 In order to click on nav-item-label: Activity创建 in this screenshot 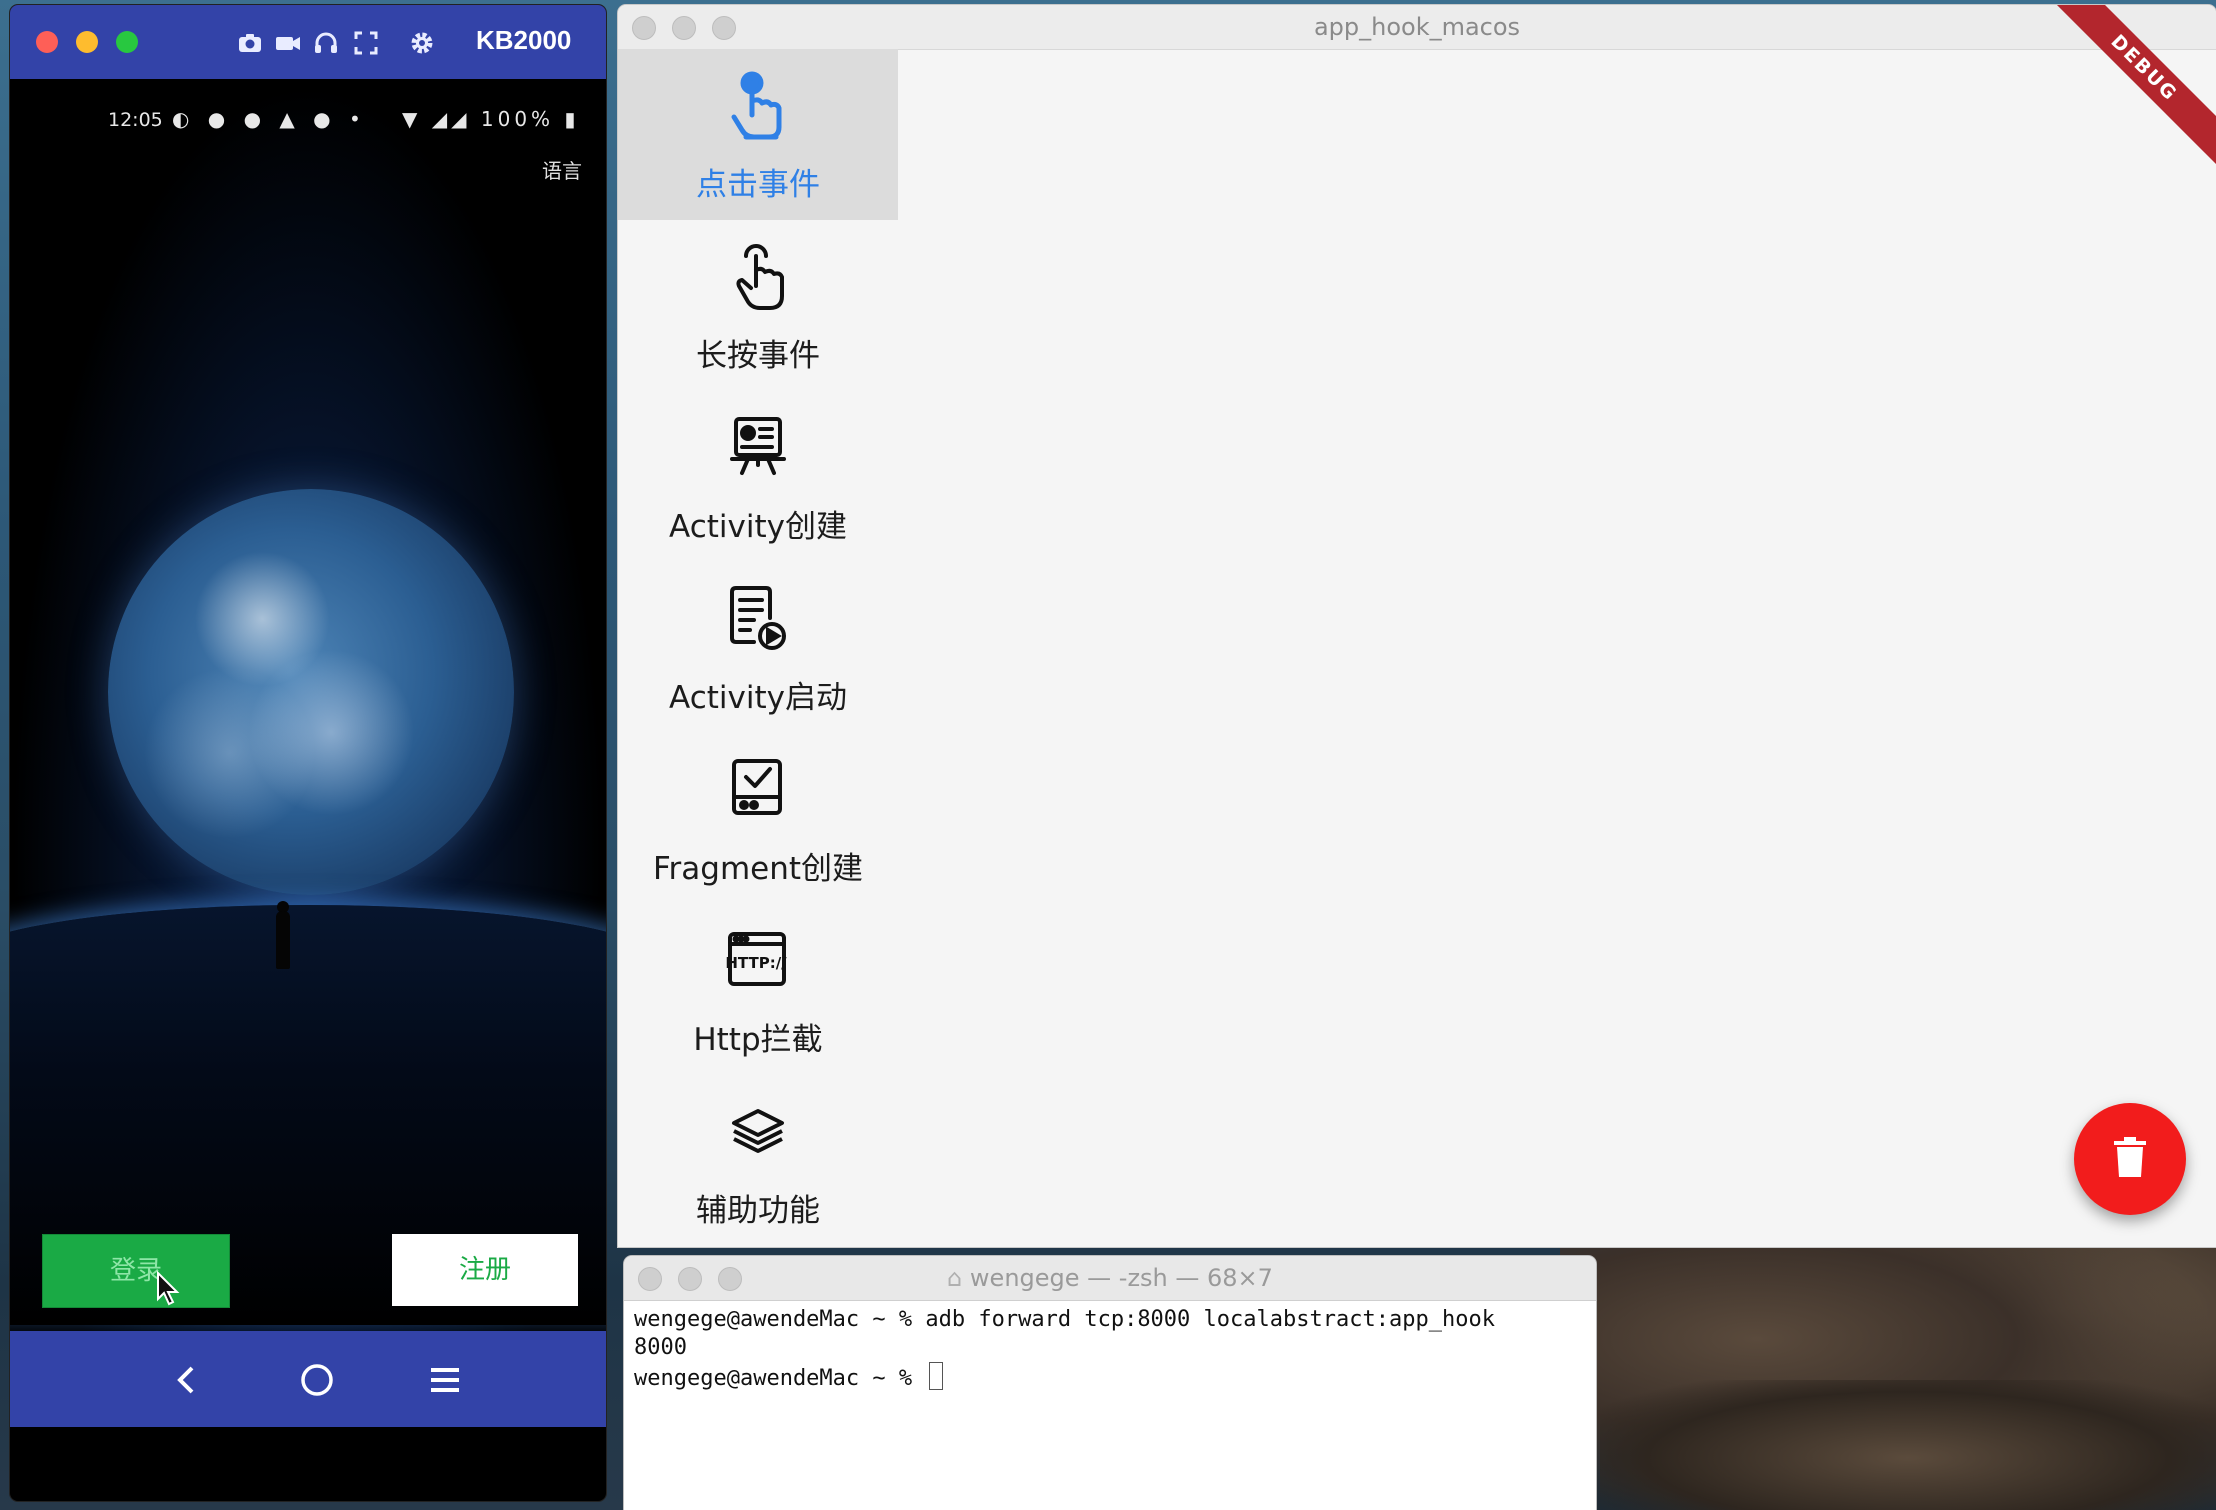, I will do `click(758, 527)`.